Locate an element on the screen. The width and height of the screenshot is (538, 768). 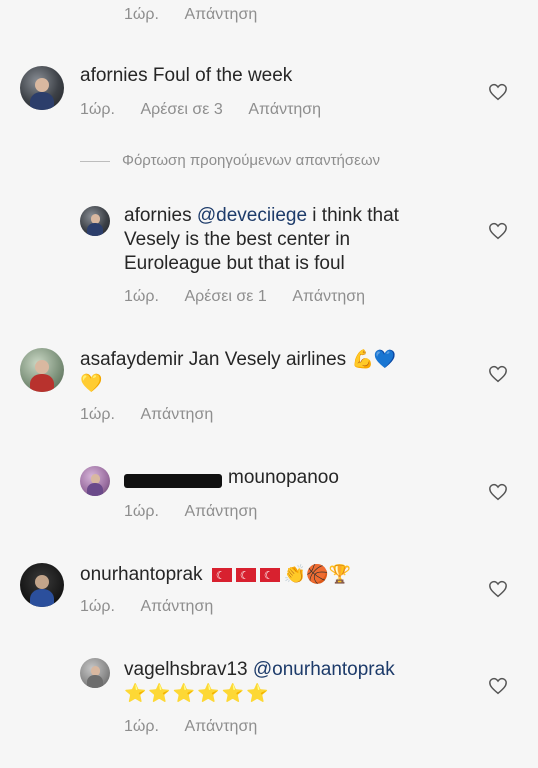
likes-count: Αρέσει σε 1 is located at coordinates (226, 296).